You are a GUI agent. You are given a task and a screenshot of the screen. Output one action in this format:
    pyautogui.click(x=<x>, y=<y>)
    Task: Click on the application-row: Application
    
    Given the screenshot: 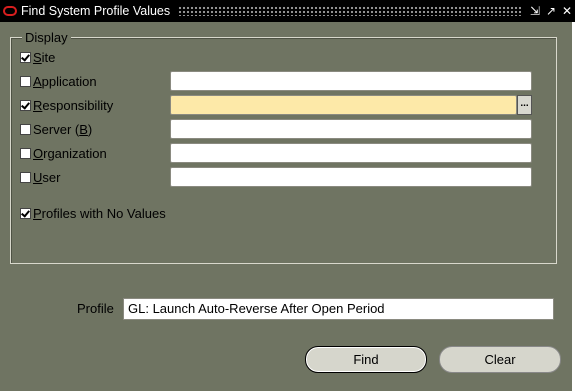 What is the action you would take?
    pyautogui.click(x=58, y=81)
    